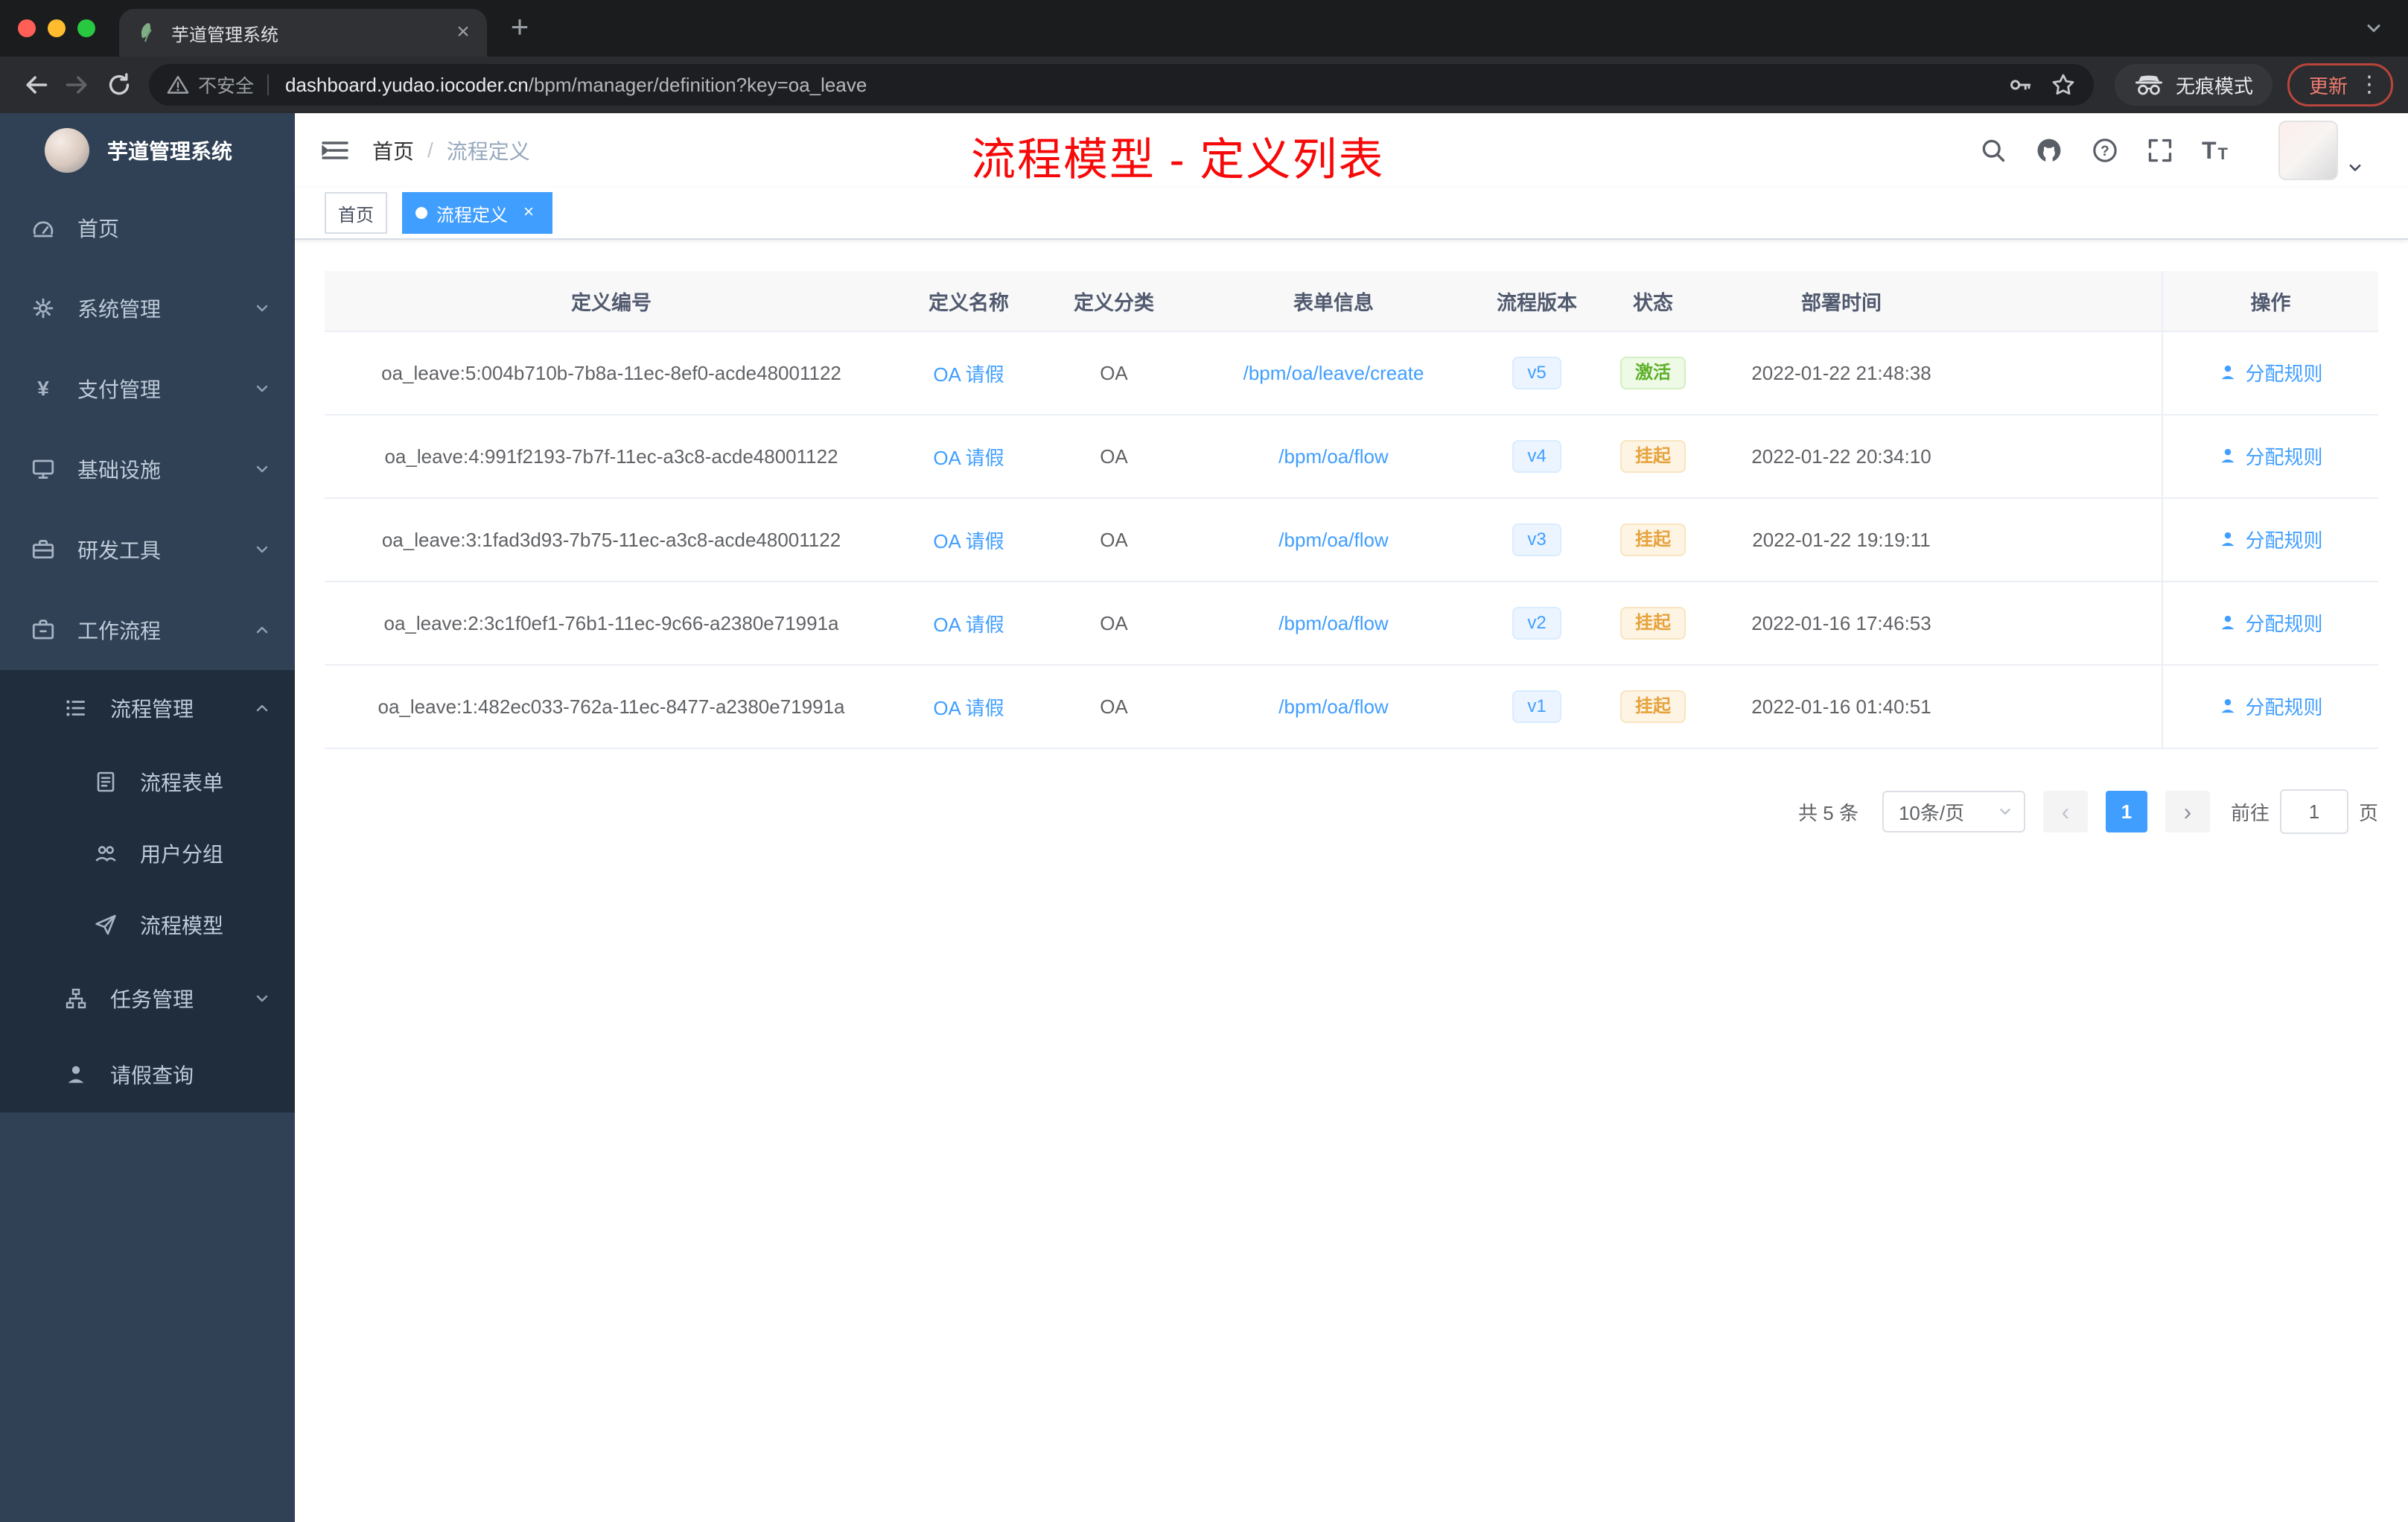 This screenshot has height=1522, width=2408. Describe the element at coordinates (335, 150) in the screenshot. I see `hamburger-icon` at that location.